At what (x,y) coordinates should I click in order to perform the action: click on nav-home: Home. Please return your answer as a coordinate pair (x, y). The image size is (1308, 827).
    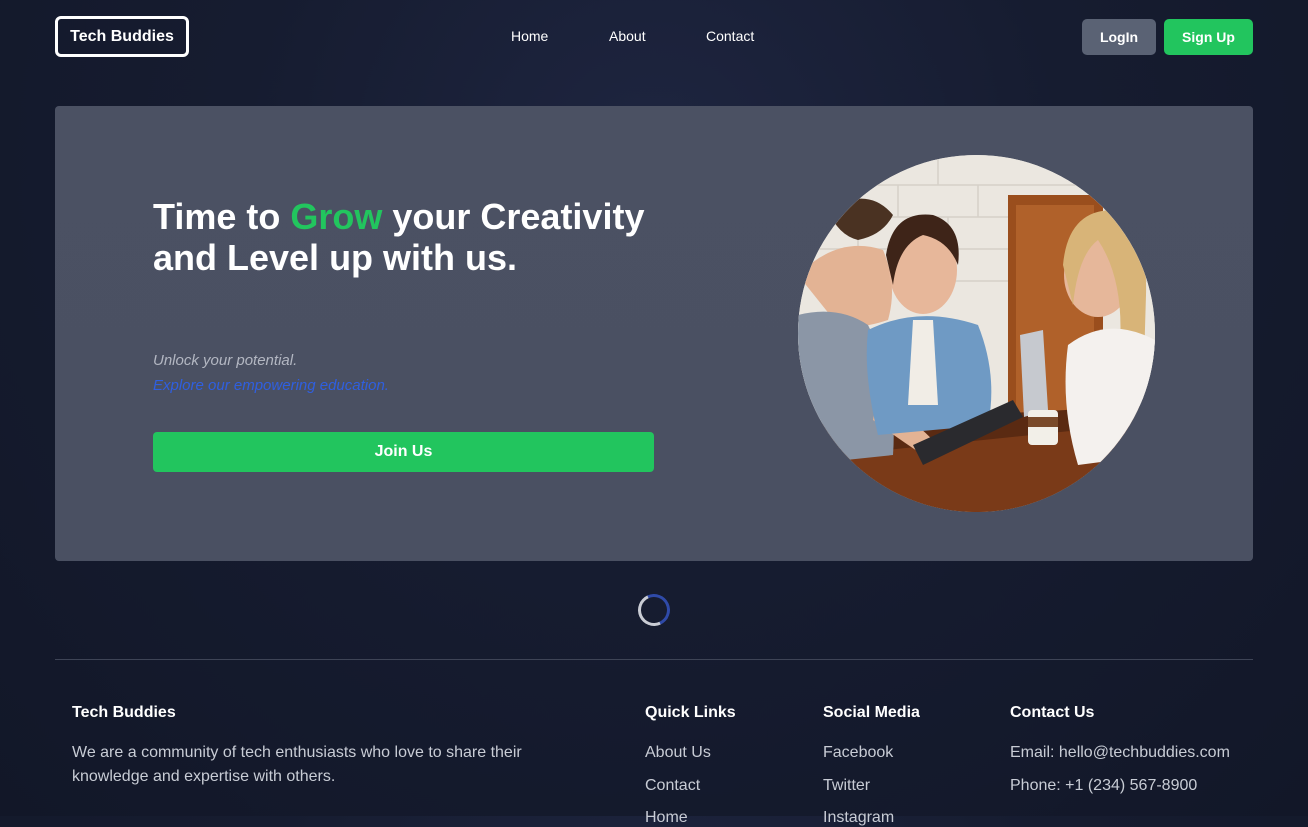
    Looking at the image, I should click on (529, 36).